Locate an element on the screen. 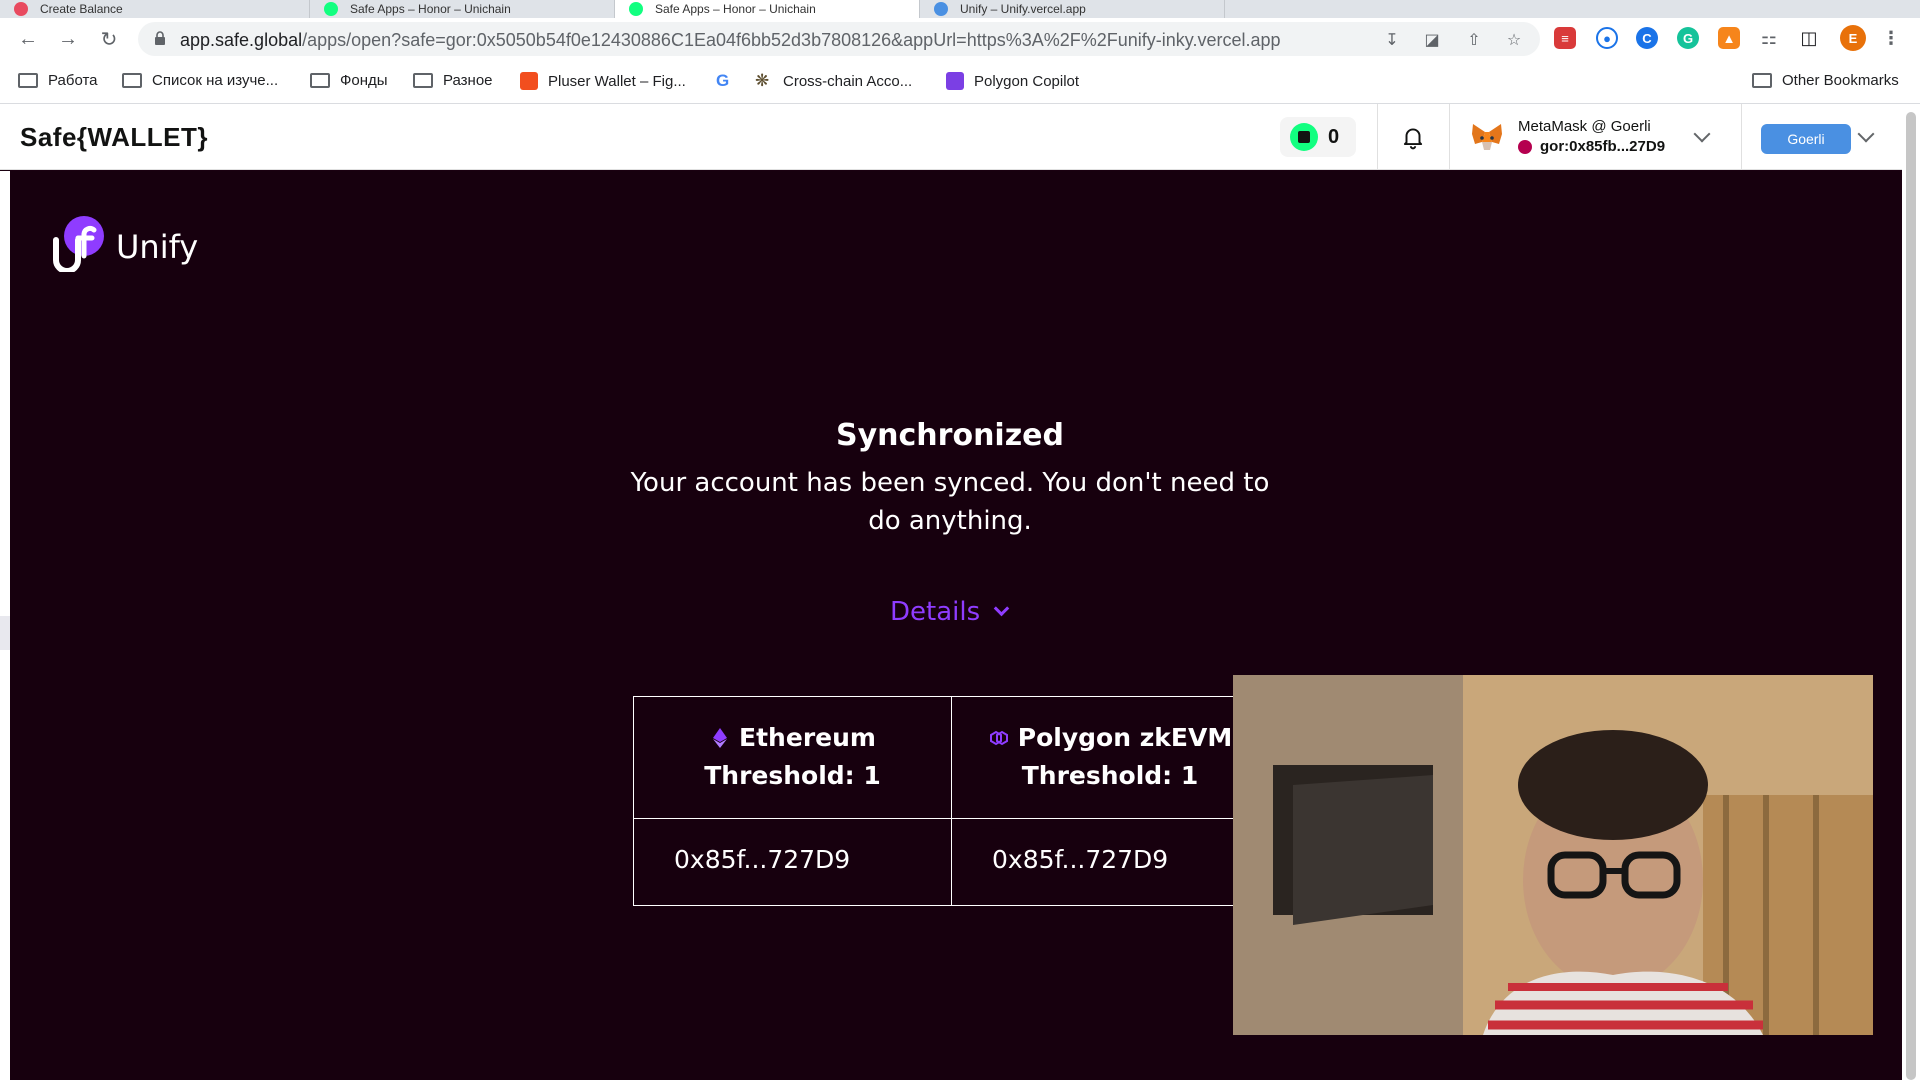  network-name: Ethereum is located at coordinates (792, 737).